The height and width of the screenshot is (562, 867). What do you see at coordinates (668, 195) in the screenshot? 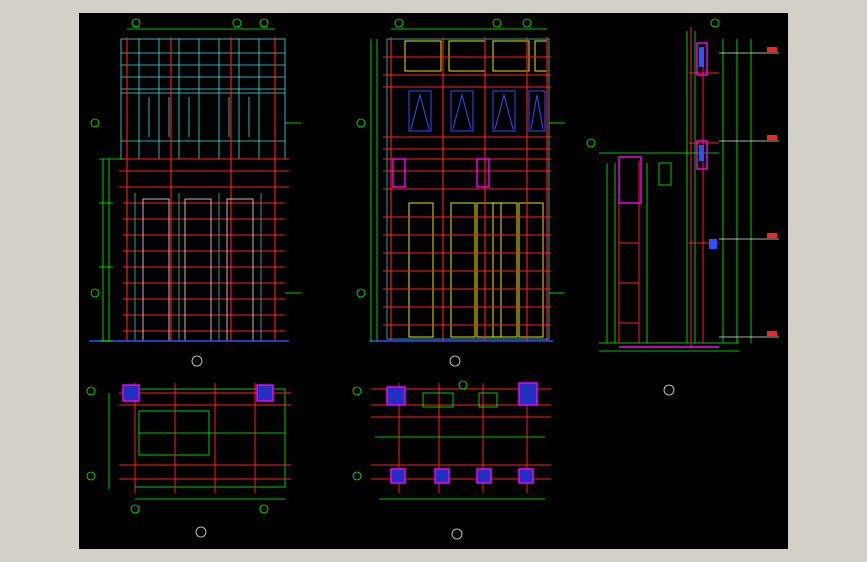
I see `section-details` at bounding box center [668, 195].